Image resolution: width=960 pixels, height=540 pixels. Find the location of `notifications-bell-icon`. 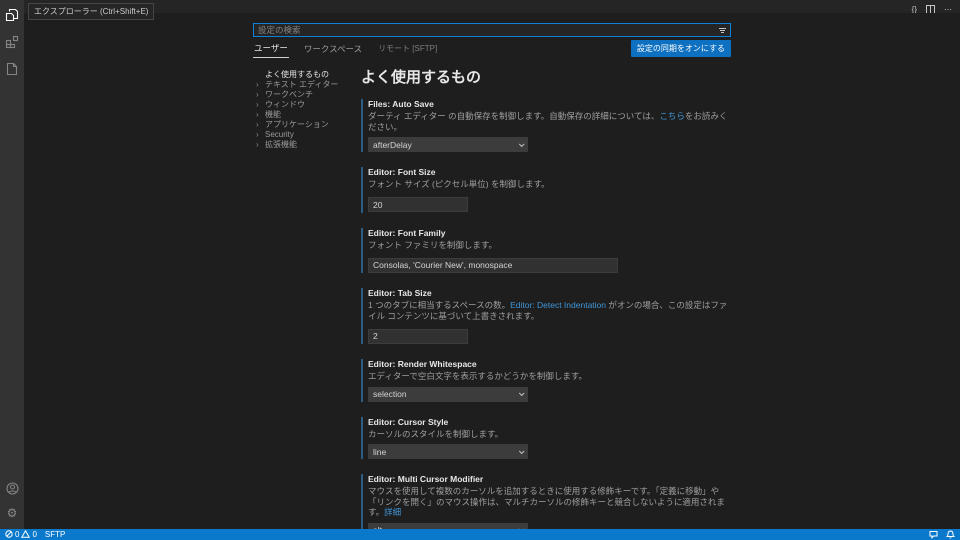

notifications-bell-icon is located at coordinates (950, 534).